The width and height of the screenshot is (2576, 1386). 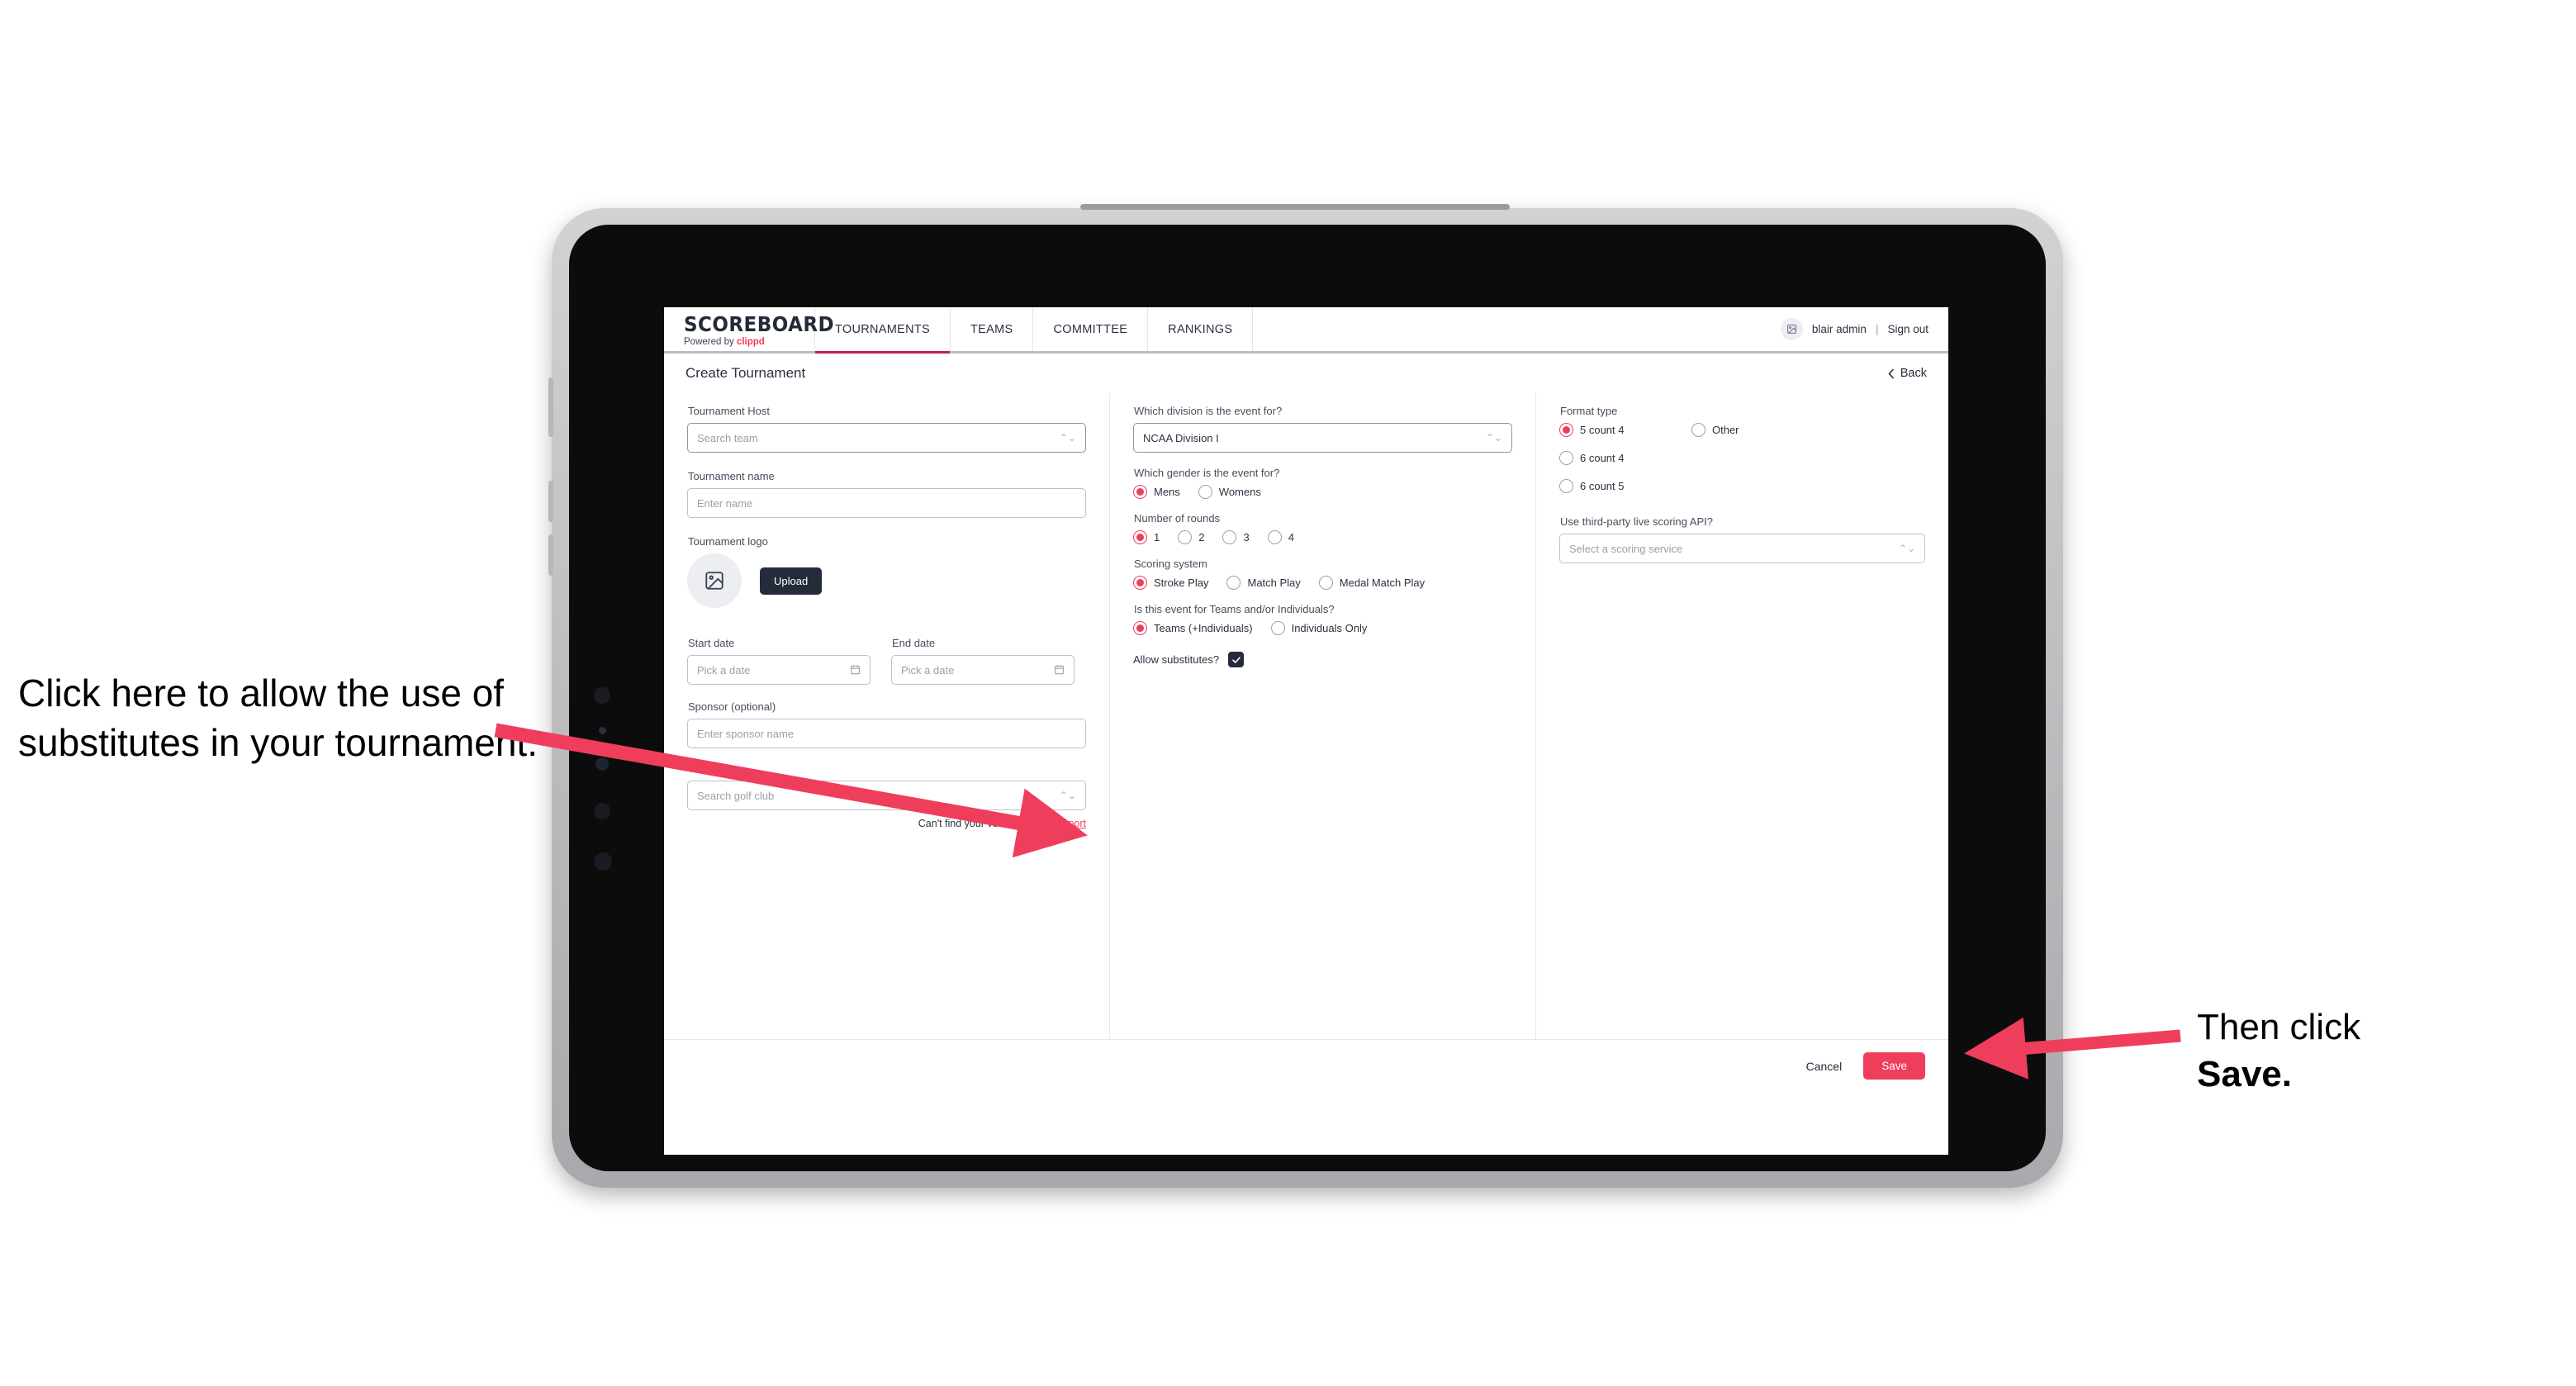 I want to click on calendar-icon, so click(x=1059, y=670).